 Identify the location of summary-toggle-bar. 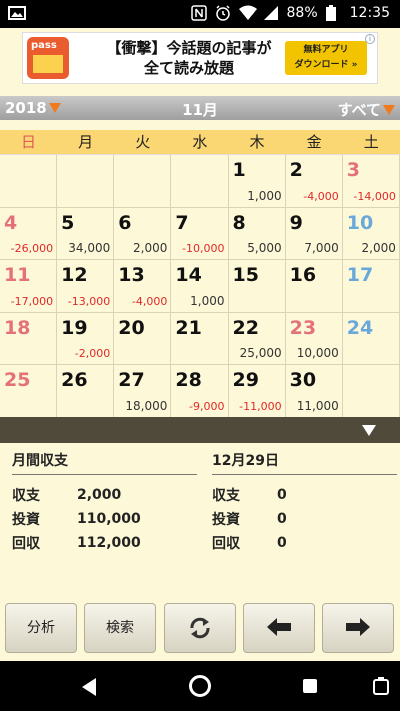
(200, 430).